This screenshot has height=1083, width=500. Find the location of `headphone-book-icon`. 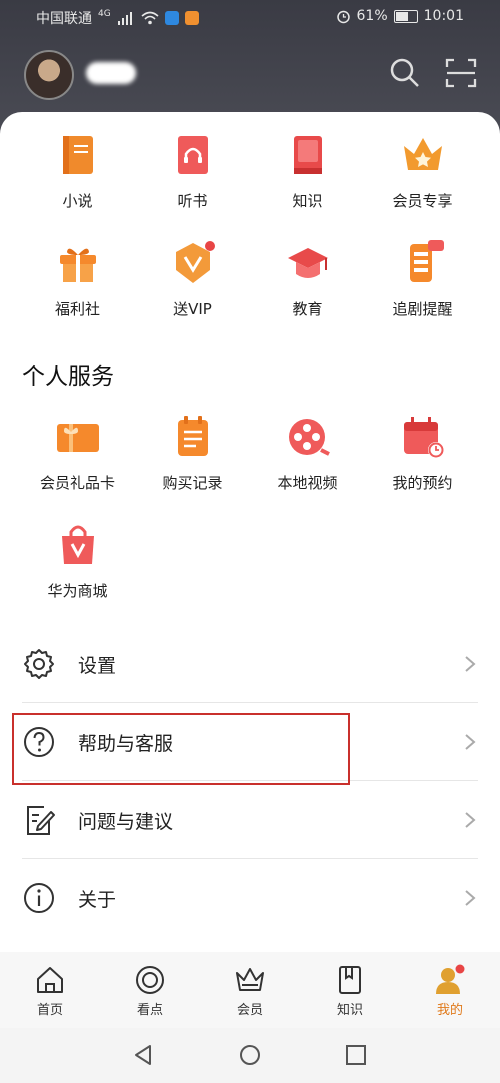

headphone-book-icon is located at coordinates (192, 155).